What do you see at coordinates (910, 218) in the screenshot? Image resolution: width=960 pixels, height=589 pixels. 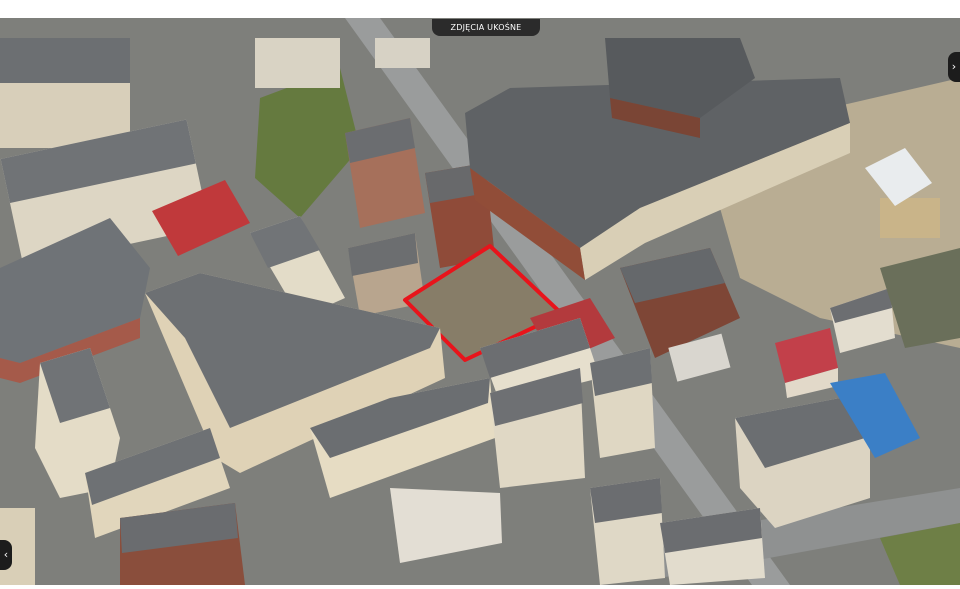 I see `site-ground-patch` at bounding box center [910, 218].